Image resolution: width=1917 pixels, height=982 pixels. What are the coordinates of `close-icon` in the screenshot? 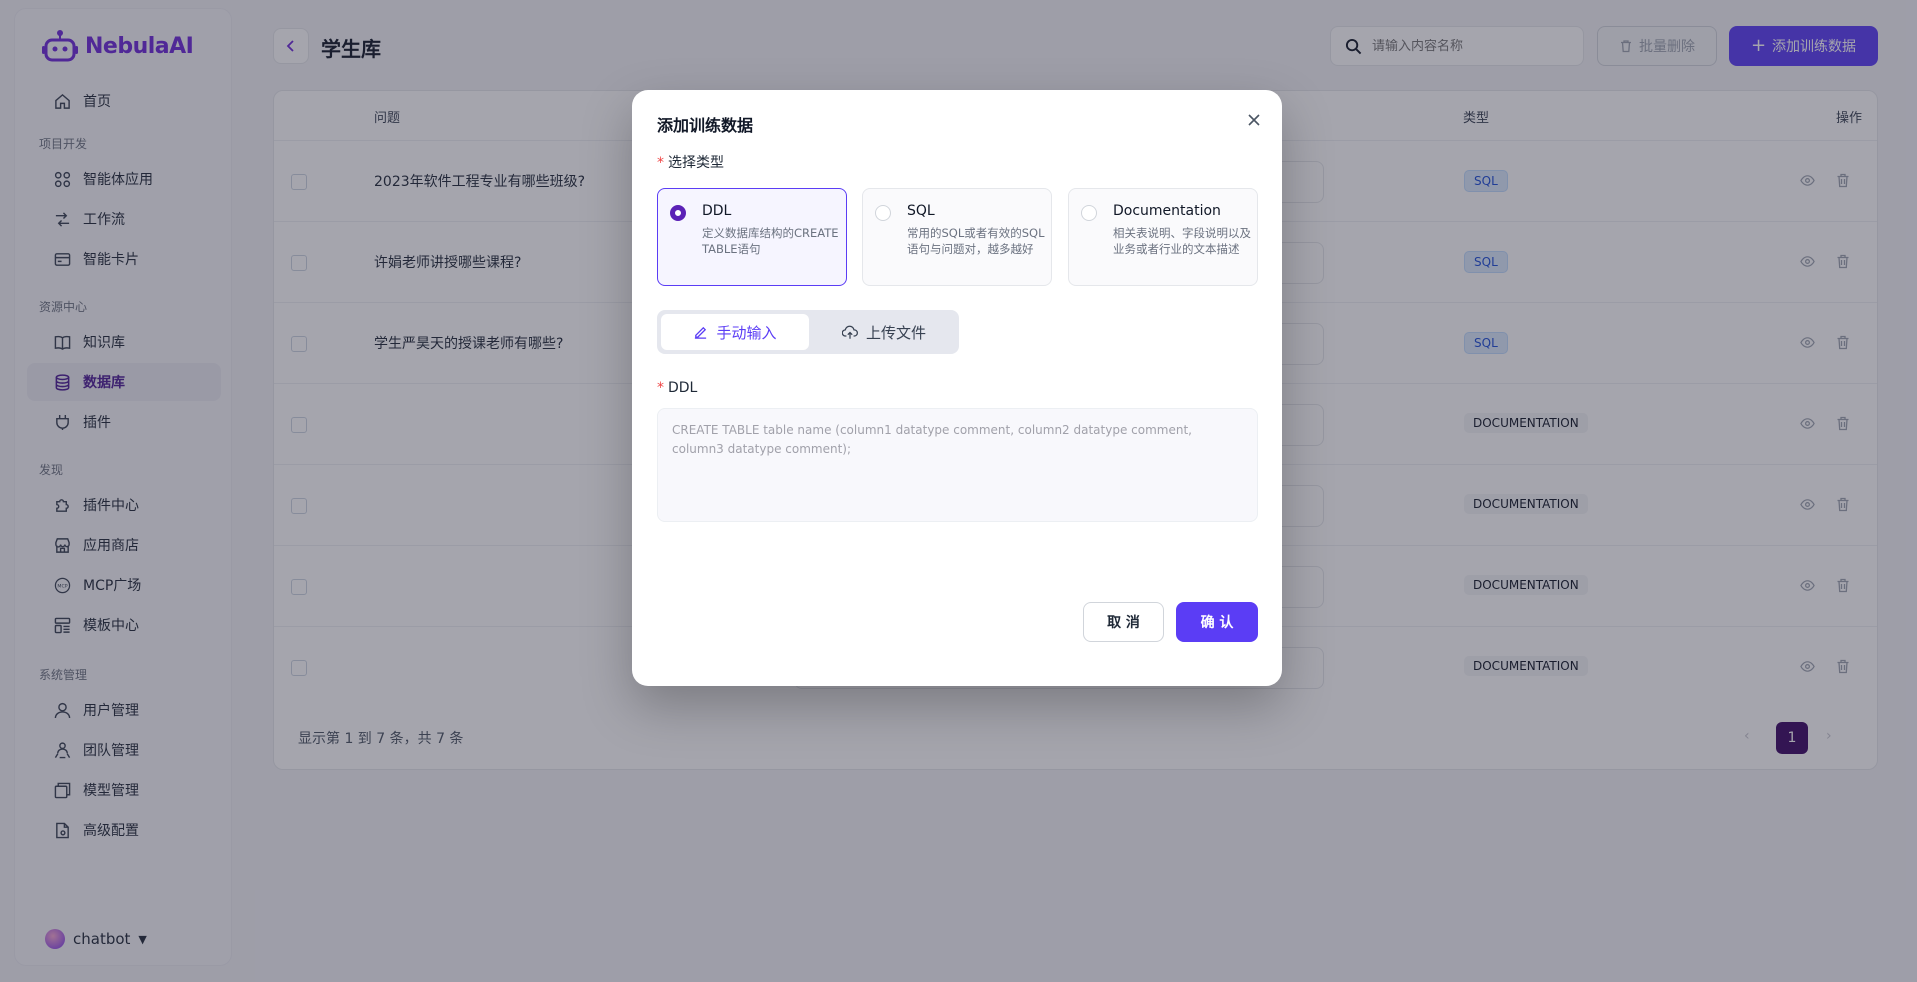 It's located at (1254, 120).